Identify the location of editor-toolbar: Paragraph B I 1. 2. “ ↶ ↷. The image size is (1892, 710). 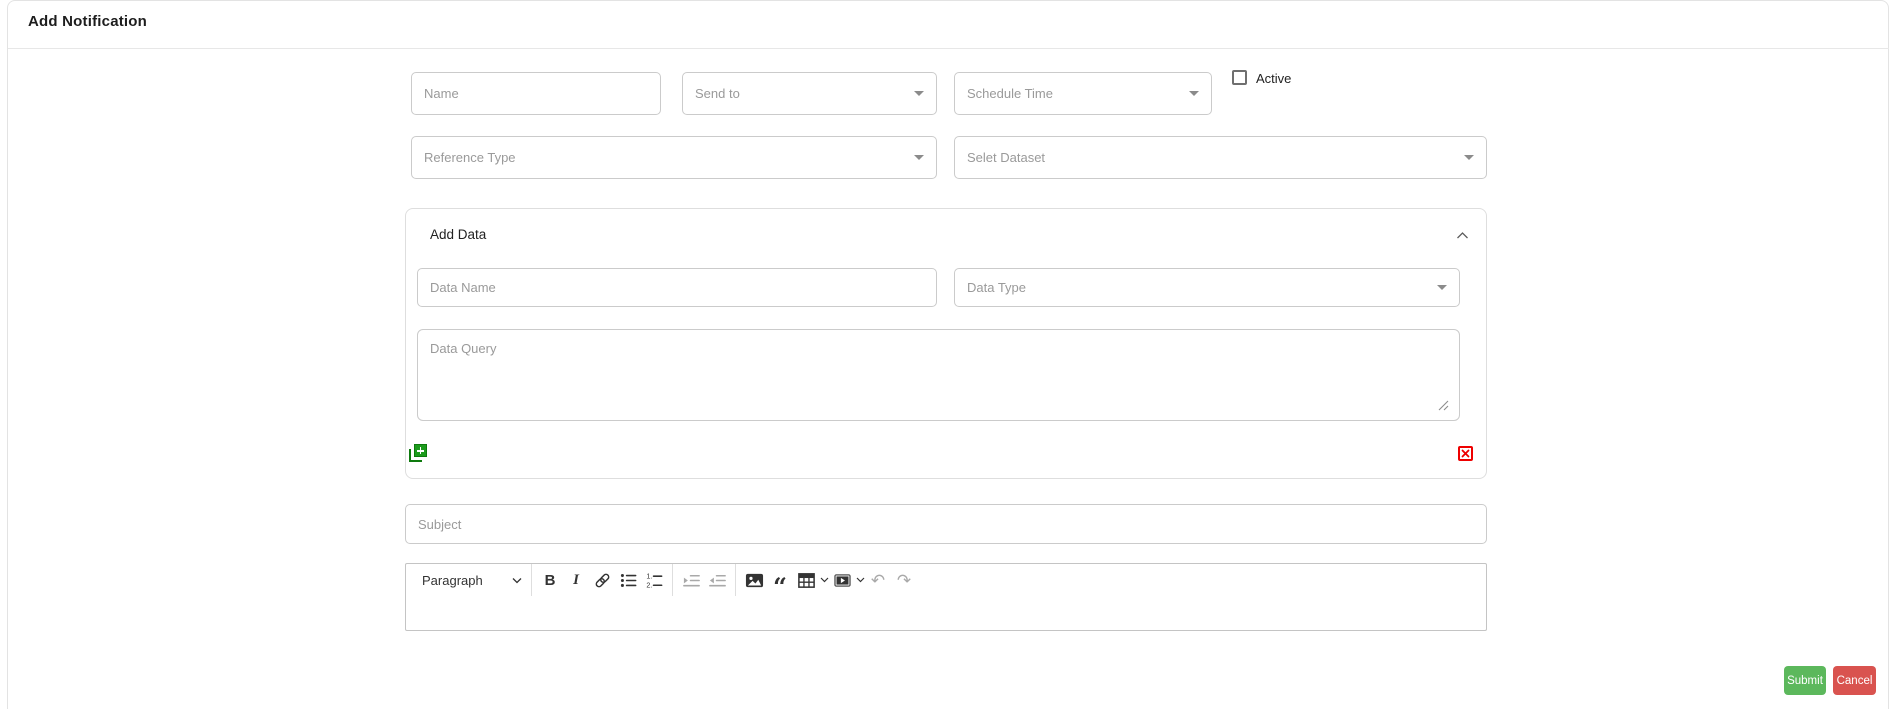
(946, 582).